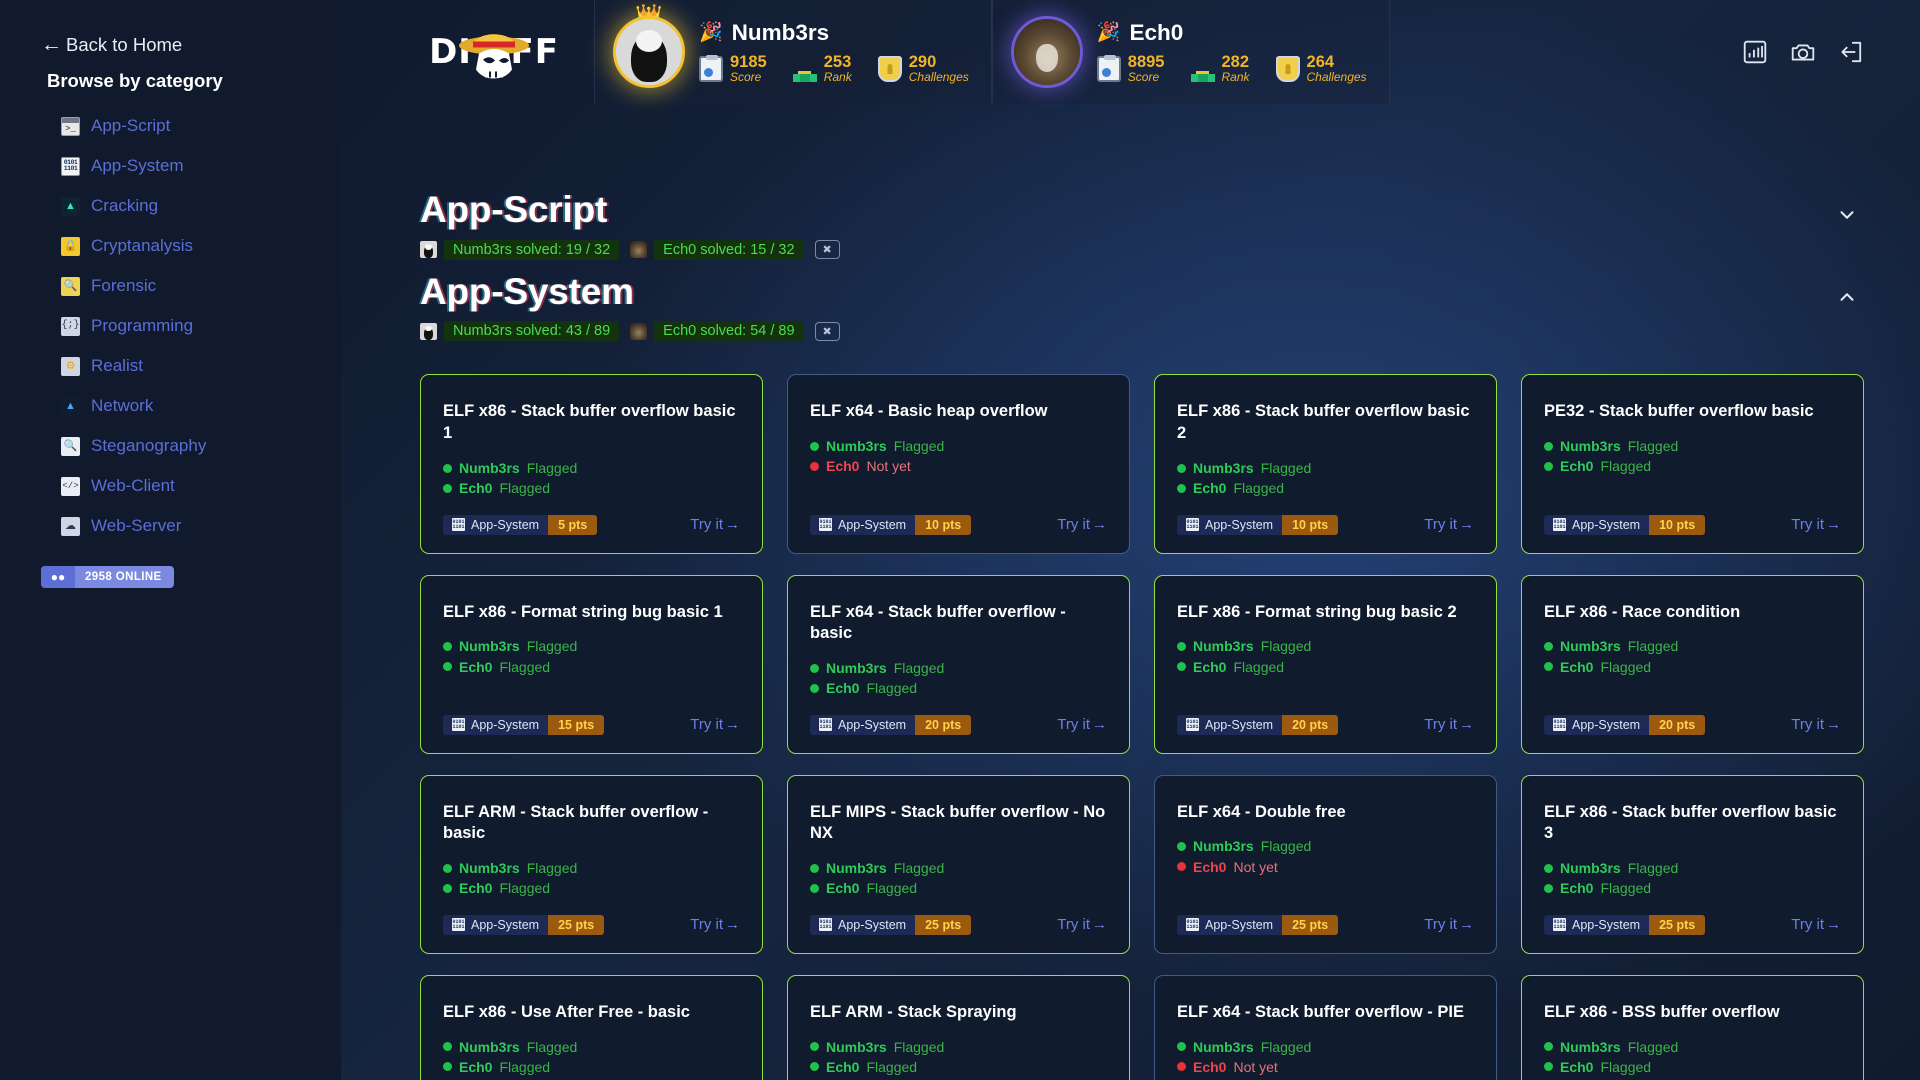  Describe the element at coordinates (1755, 52) in the screenshot. I see `stats-icon` at that location.